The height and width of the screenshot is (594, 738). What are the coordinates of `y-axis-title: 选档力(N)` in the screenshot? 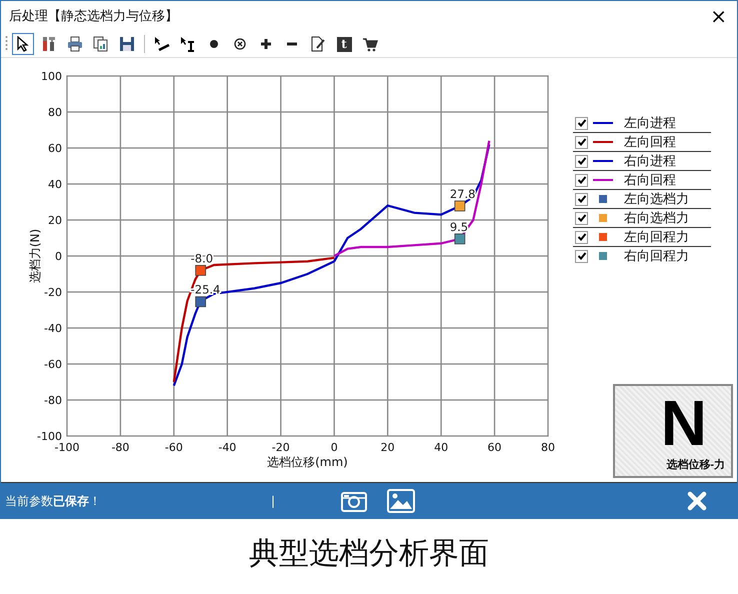 It's located at (35, 256).